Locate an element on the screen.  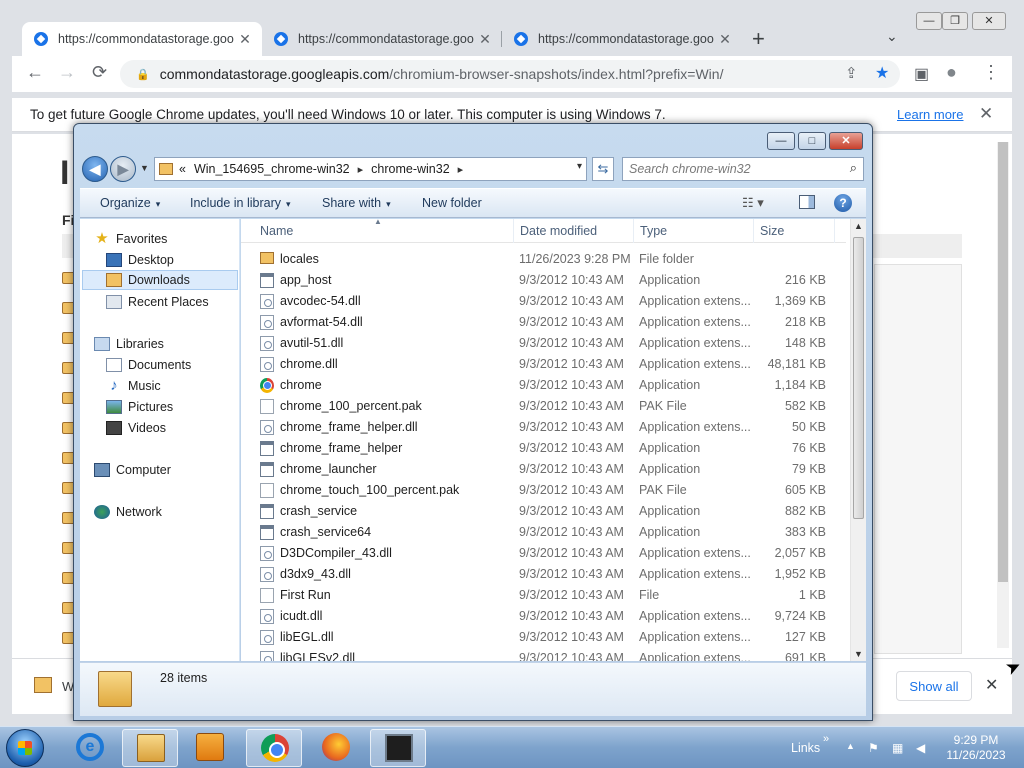
network-warning-icon: ▦ is located at coordinates (899, 748).